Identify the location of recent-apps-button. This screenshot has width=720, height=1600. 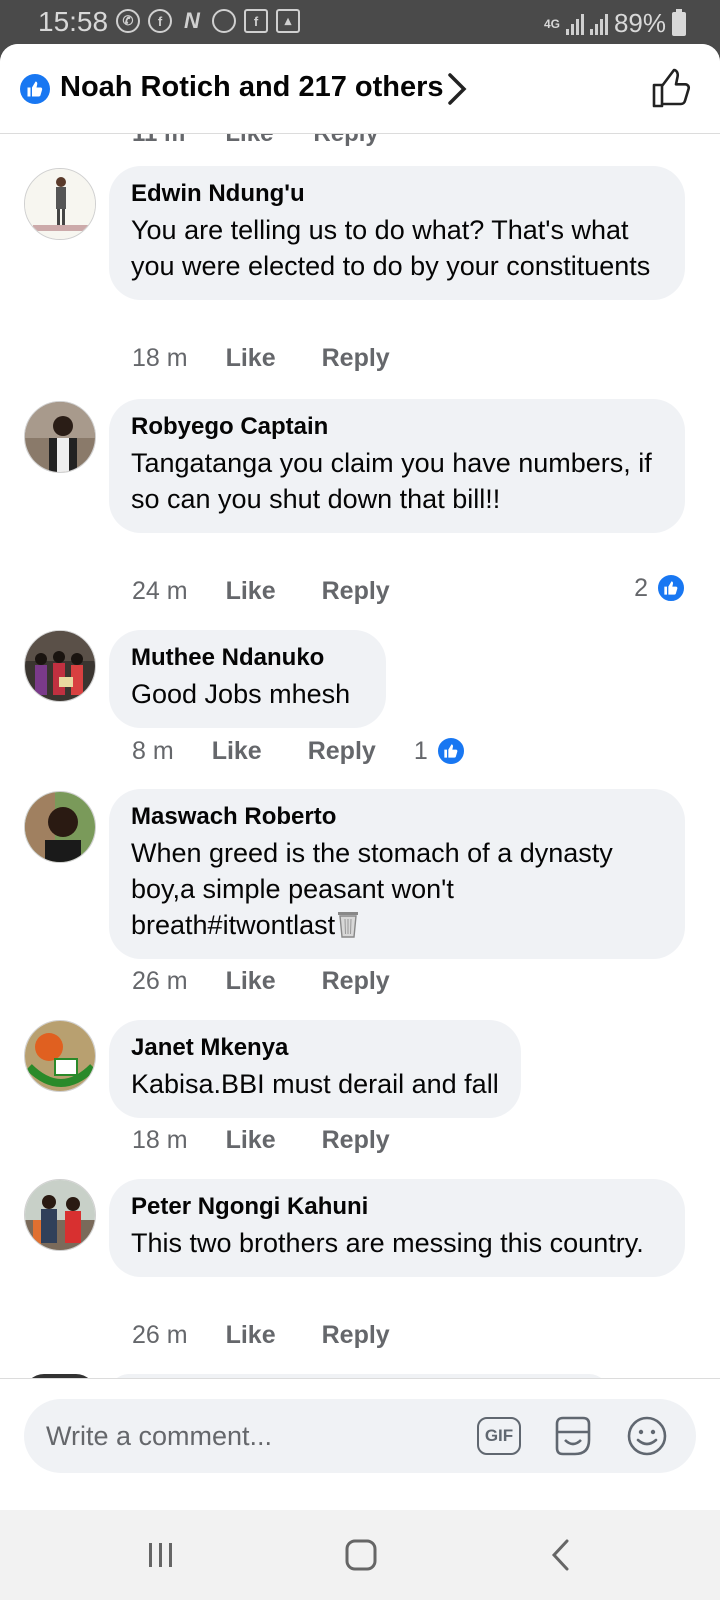
(161, 1555).